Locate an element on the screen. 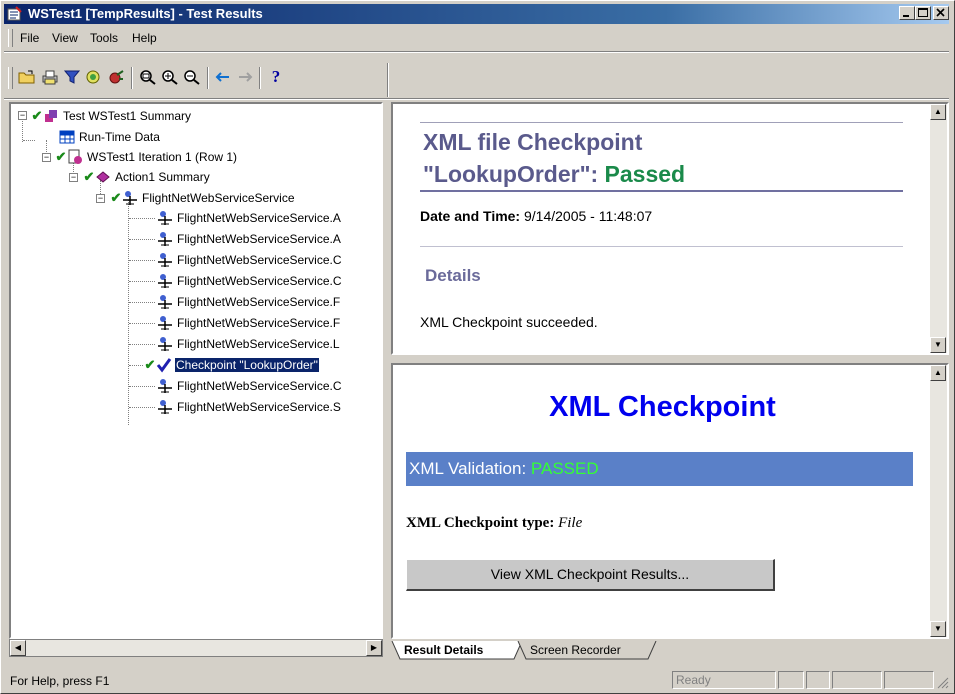 The image size is (955, 694). menu-tools: Tools is located at coordinates (104, 38).